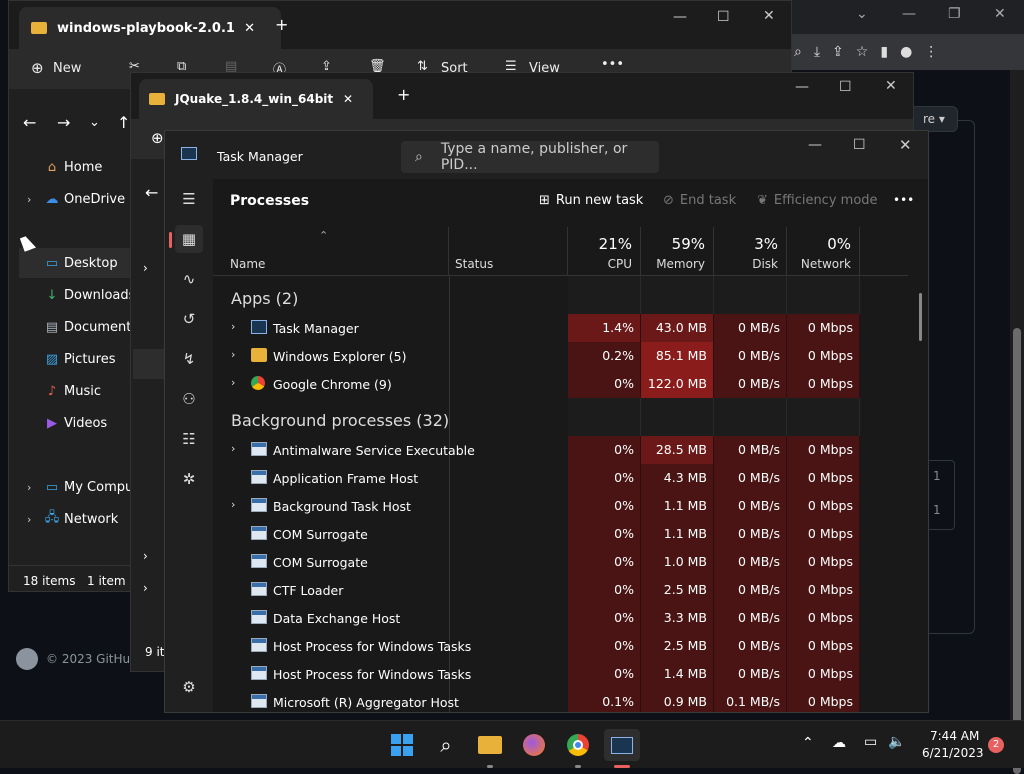 The height and width of the screenshot is (774, 1024). I want to click on notification-badge: 2, so click(996, 745).